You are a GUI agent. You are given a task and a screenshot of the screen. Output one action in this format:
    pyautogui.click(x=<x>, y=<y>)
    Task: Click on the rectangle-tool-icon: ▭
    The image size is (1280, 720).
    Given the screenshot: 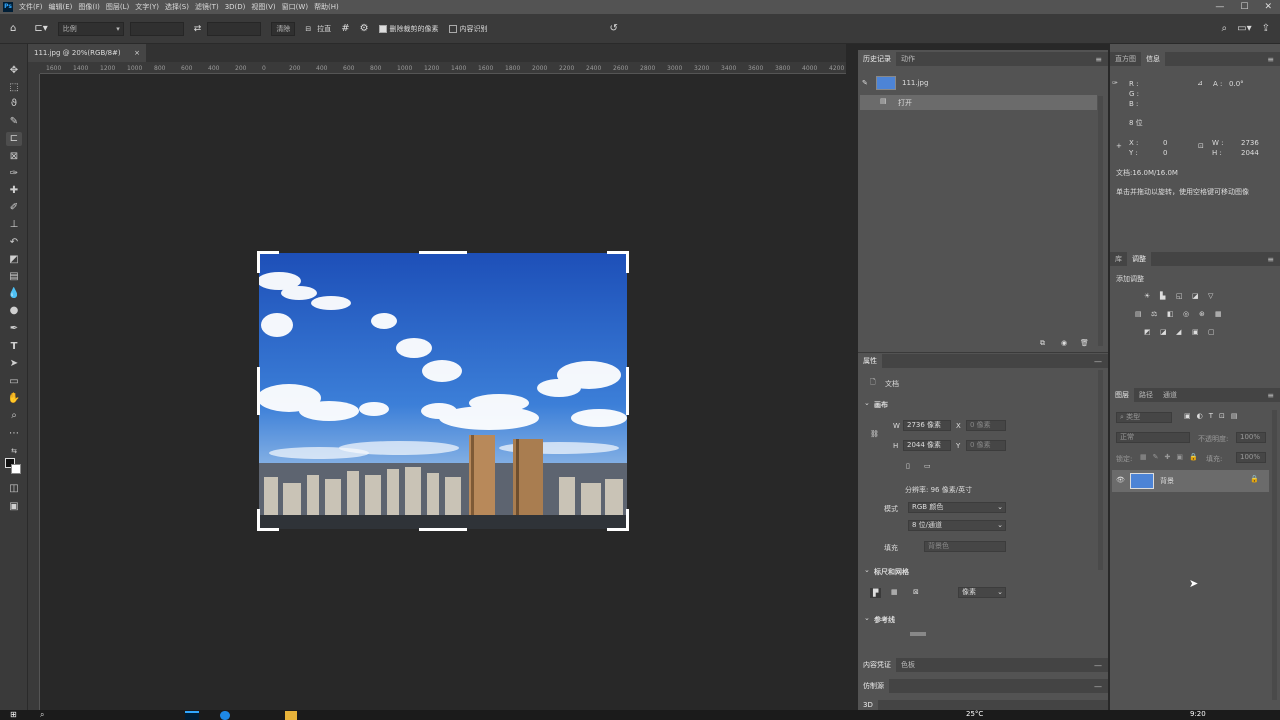 What is the action you would take?
    pyautogui.click(x=14, y=382)
    